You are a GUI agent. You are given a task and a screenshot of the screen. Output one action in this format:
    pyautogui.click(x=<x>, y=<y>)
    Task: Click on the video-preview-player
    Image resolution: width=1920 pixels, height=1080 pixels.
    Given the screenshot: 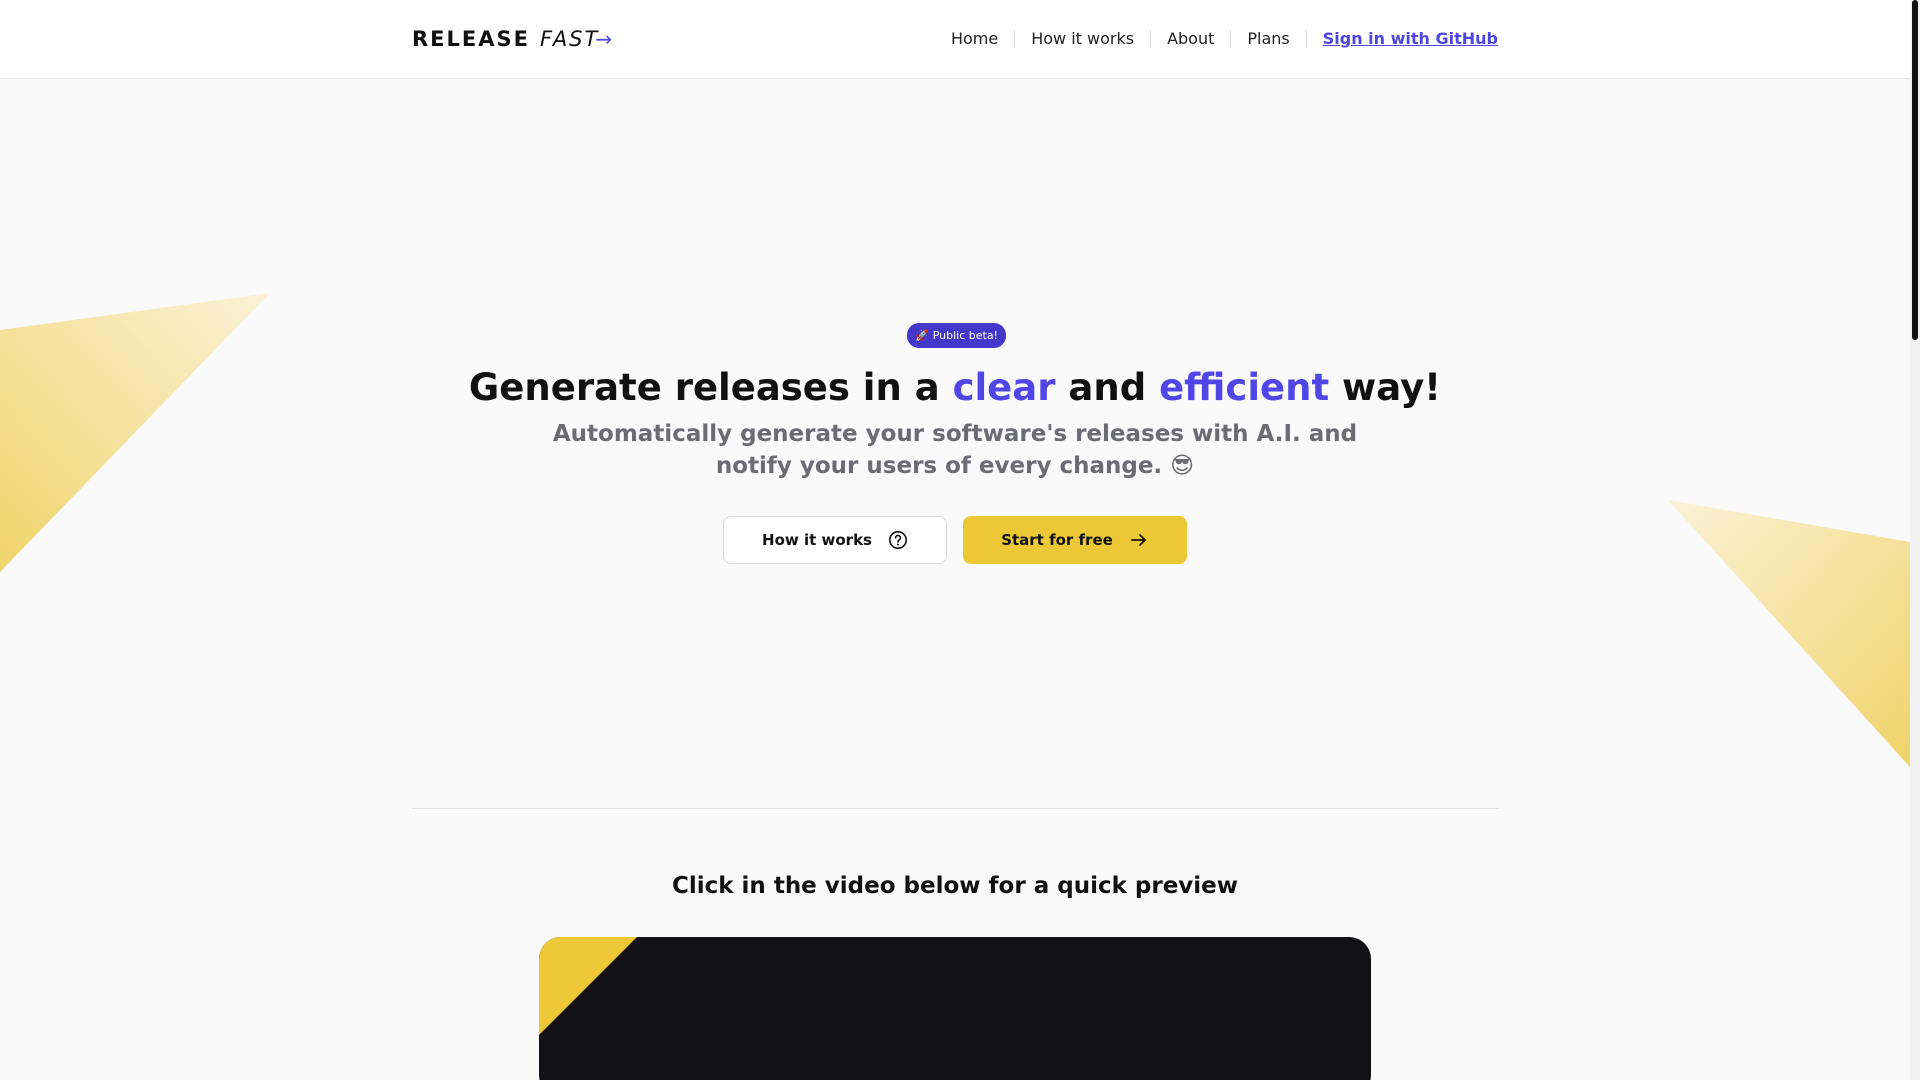 What is the action you would take?
    pyautogui.click(x=955, y=1008)
    